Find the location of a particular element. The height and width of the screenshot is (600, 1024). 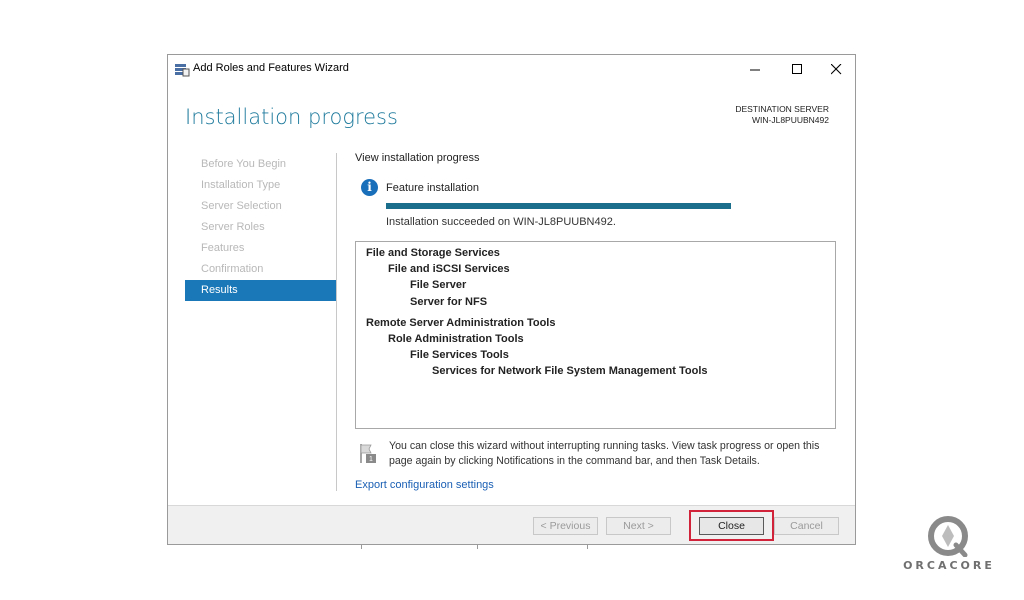

progress-bar is located at coordinates (558, 206).